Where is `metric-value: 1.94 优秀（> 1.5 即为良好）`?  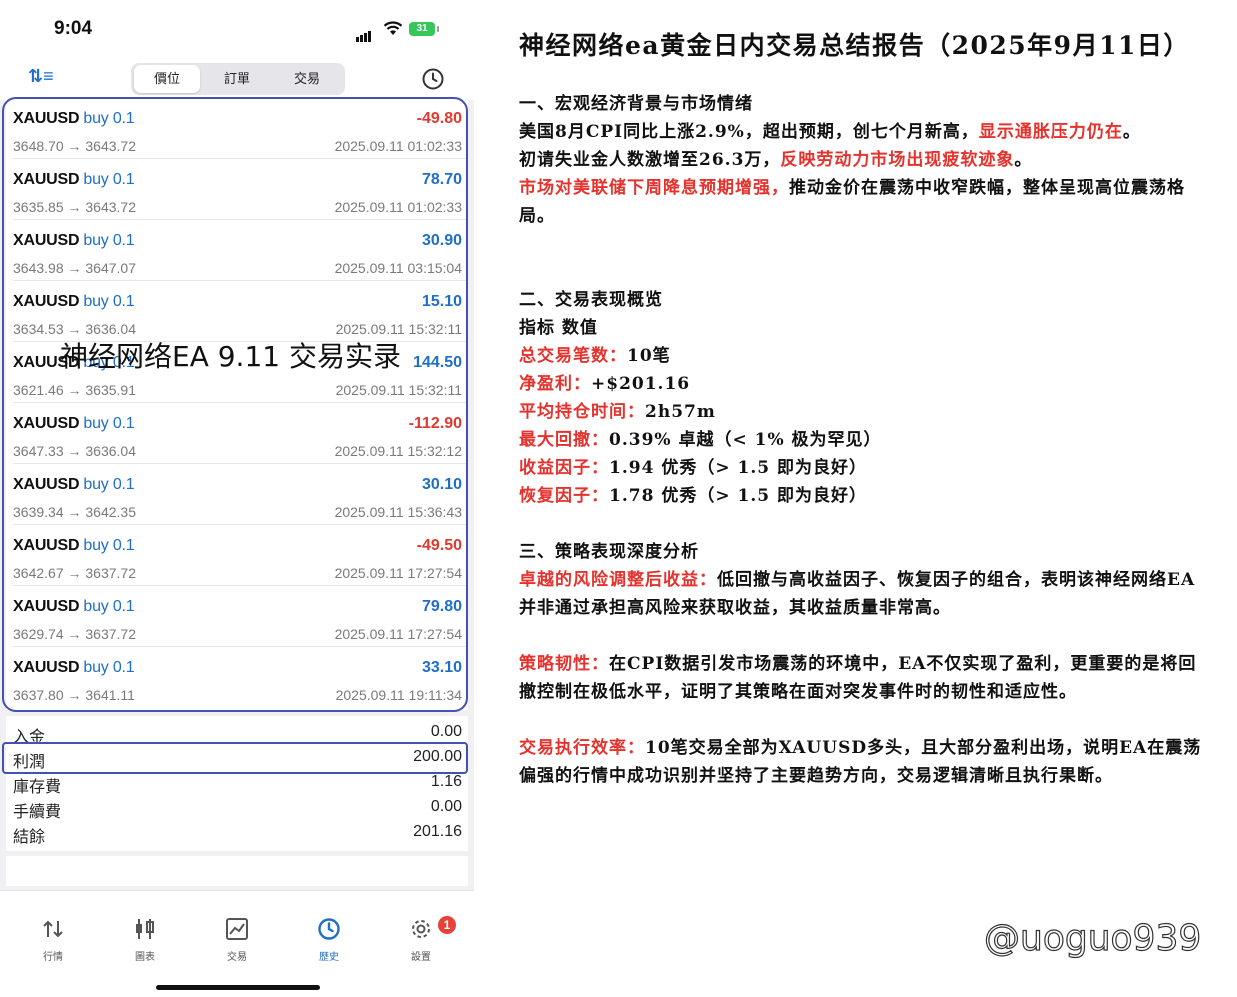
metric-value: 1.94 优秀（> 1.5 即为良好） is located at coordinates (738, 468).